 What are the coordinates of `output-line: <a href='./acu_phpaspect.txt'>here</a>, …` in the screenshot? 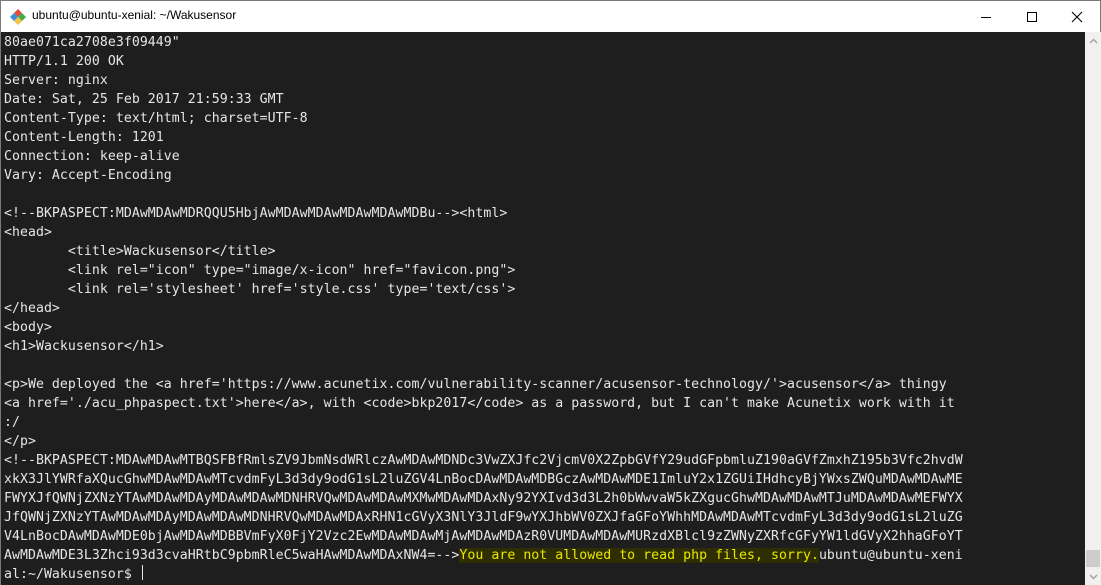 It's located at (479, 403).